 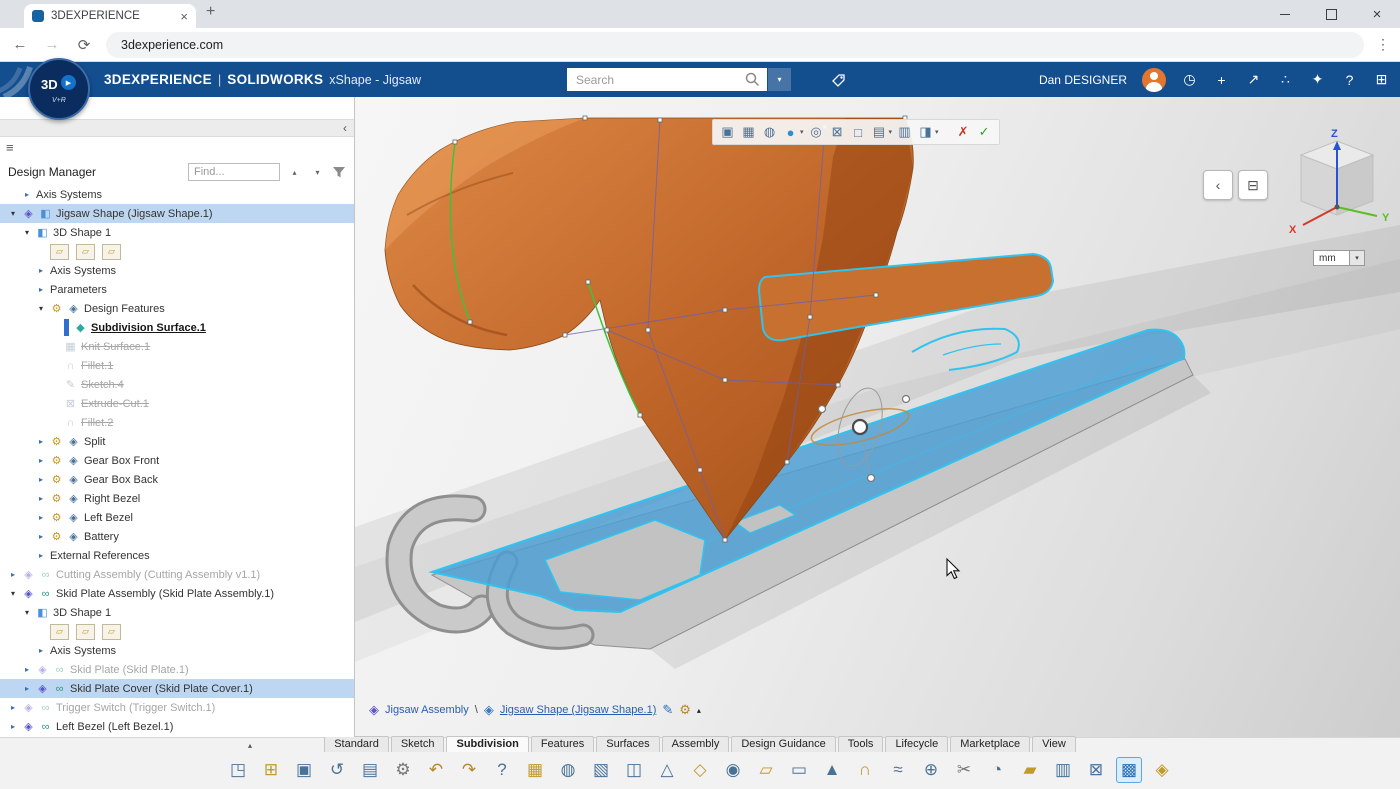 I want to click on tree-item-right-bezel-right-bezel-1: ▸◈∞Right Bezel (Right Bezel.1), so click(x=177, y=736).